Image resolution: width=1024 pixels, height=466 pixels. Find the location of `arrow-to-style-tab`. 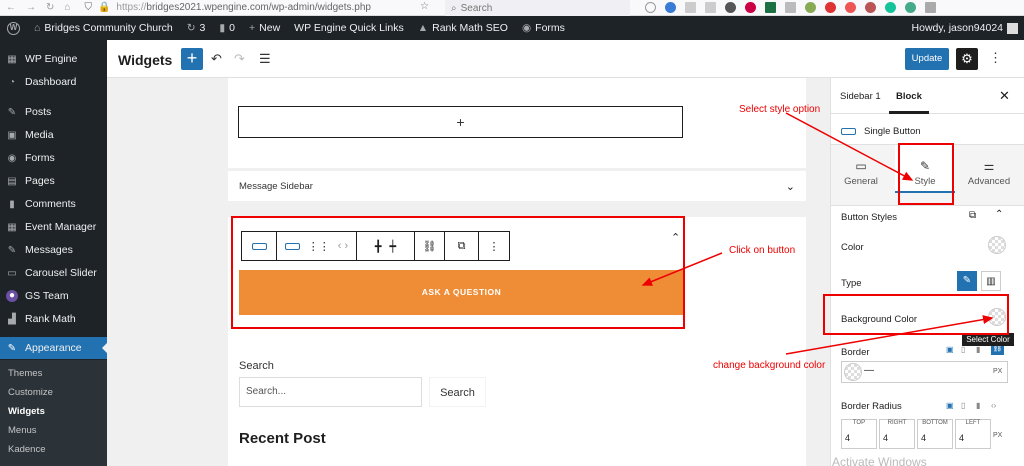

arrow-to-style-tab is located at coordinates (849, 146).